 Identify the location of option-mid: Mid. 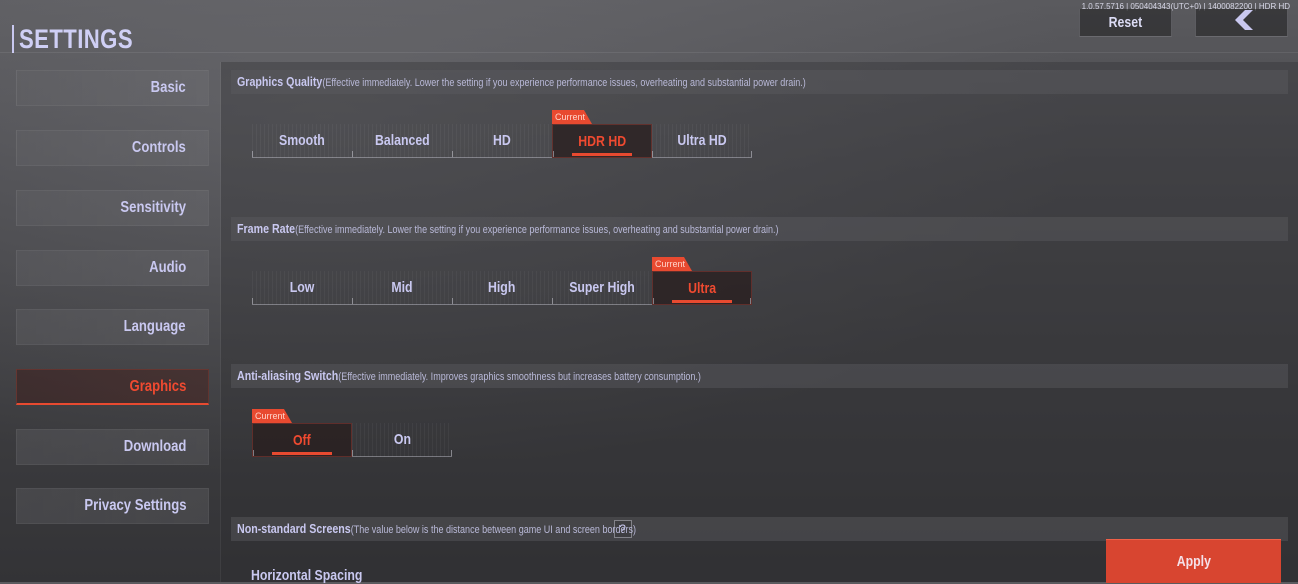
(402, 288).